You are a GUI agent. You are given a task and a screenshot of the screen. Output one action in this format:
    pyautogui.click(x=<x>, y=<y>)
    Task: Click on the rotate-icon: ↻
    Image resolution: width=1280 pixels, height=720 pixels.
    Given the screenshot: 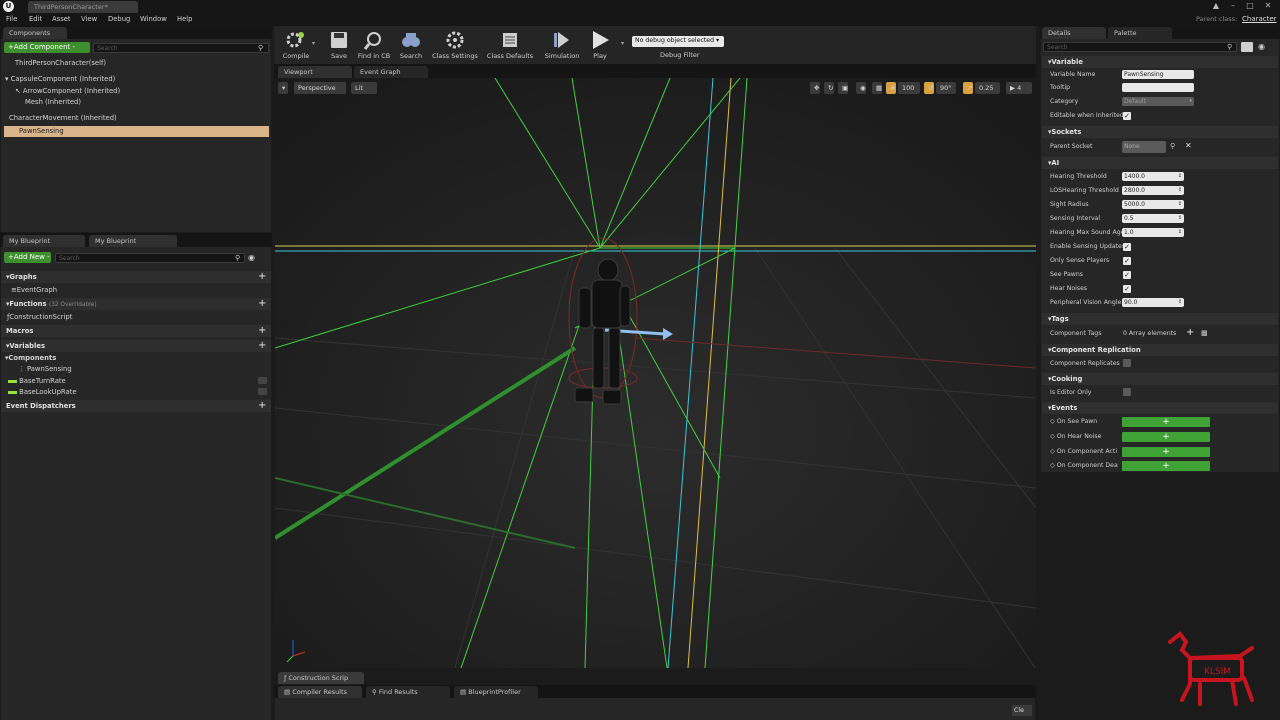 What is the action you would take?
    pyautogui.click(x=829, y=88)
    